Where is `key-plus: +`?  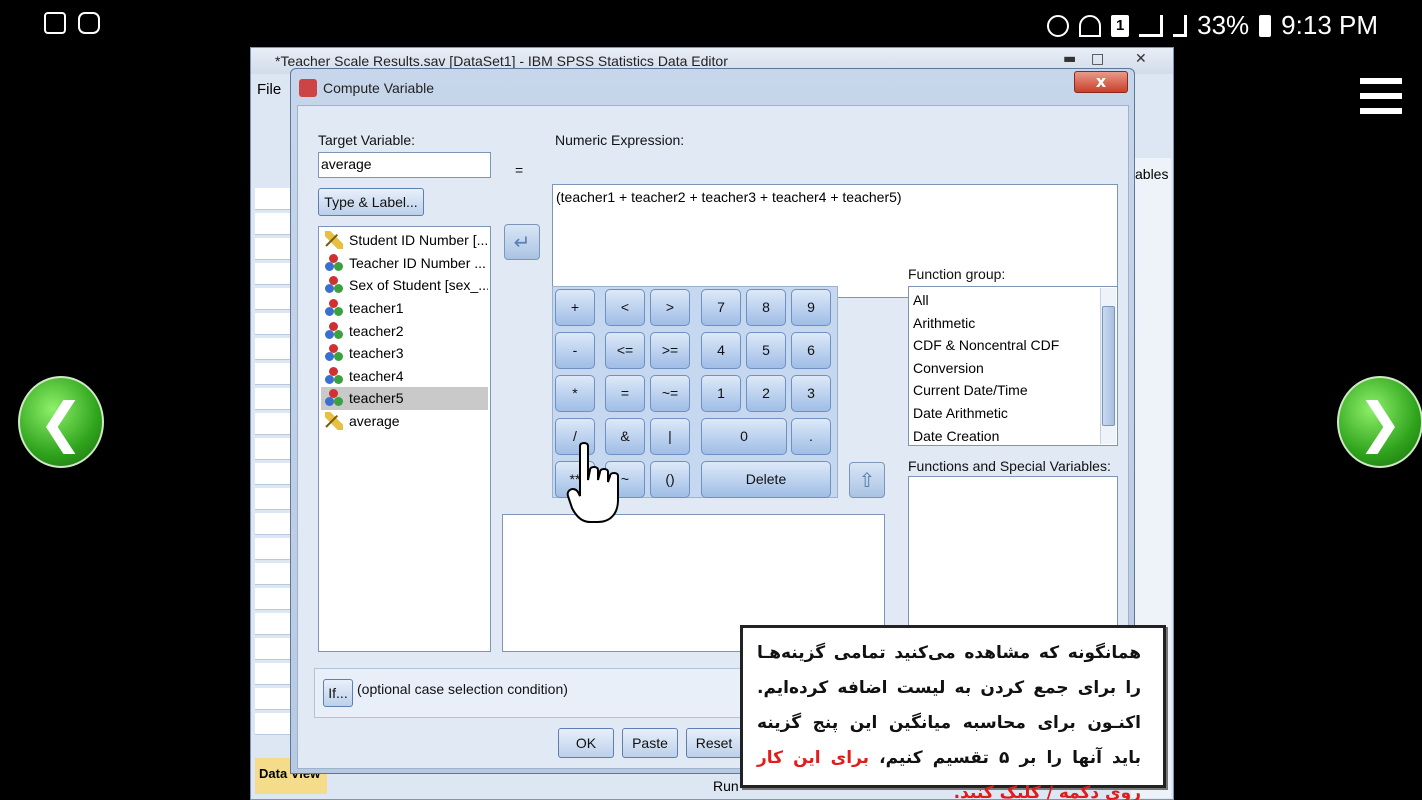 key-plus: + is located at coordinates (575, 307).